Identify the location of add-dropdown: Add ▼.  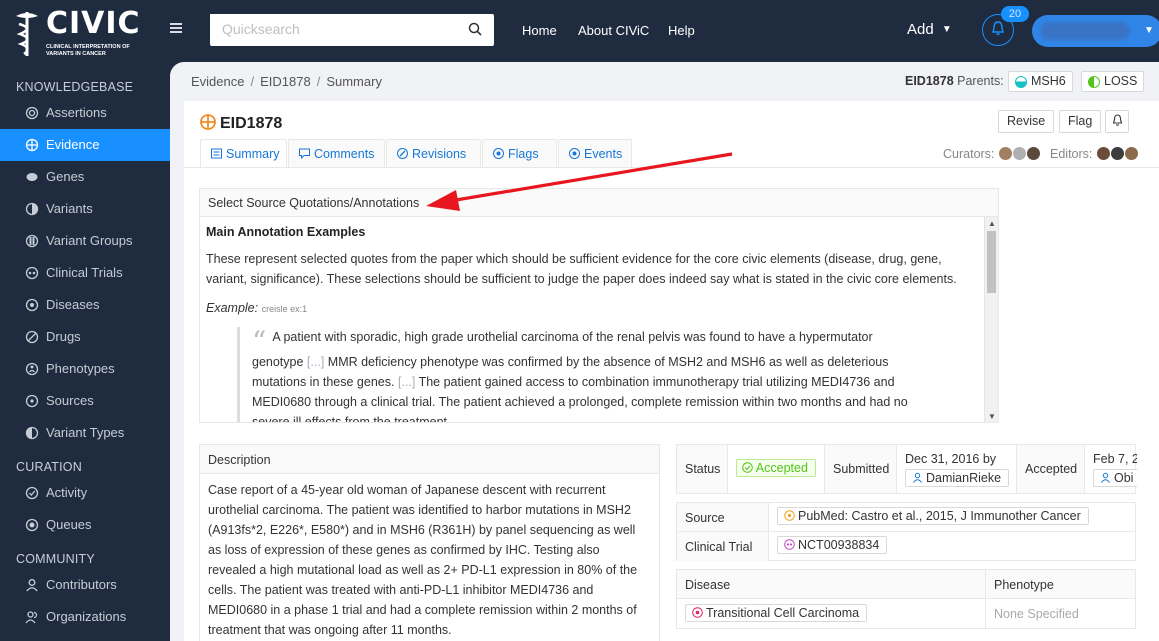
(929, 29).